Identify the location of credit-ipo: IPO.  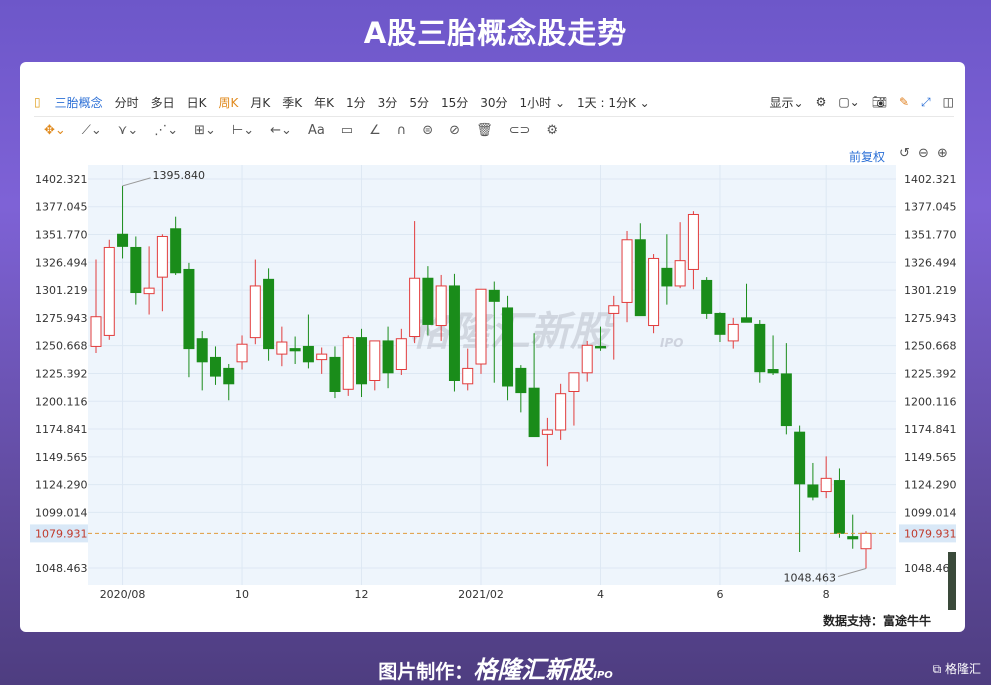
(603, 675).